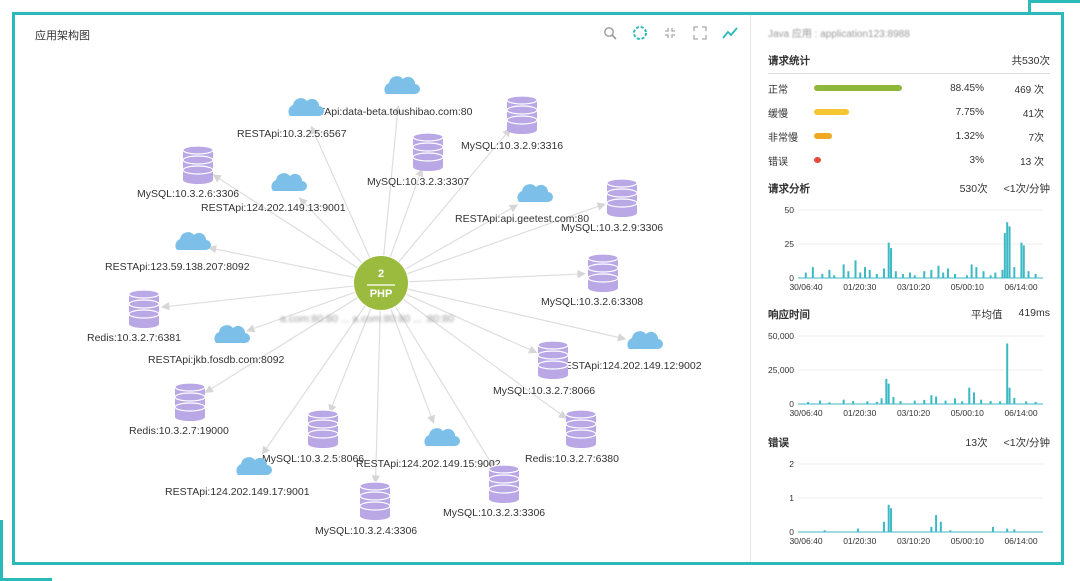  Describe the element at coordinates (381, 283) in the screenshot. I see `php-app-node: 2 PHP` at that location.